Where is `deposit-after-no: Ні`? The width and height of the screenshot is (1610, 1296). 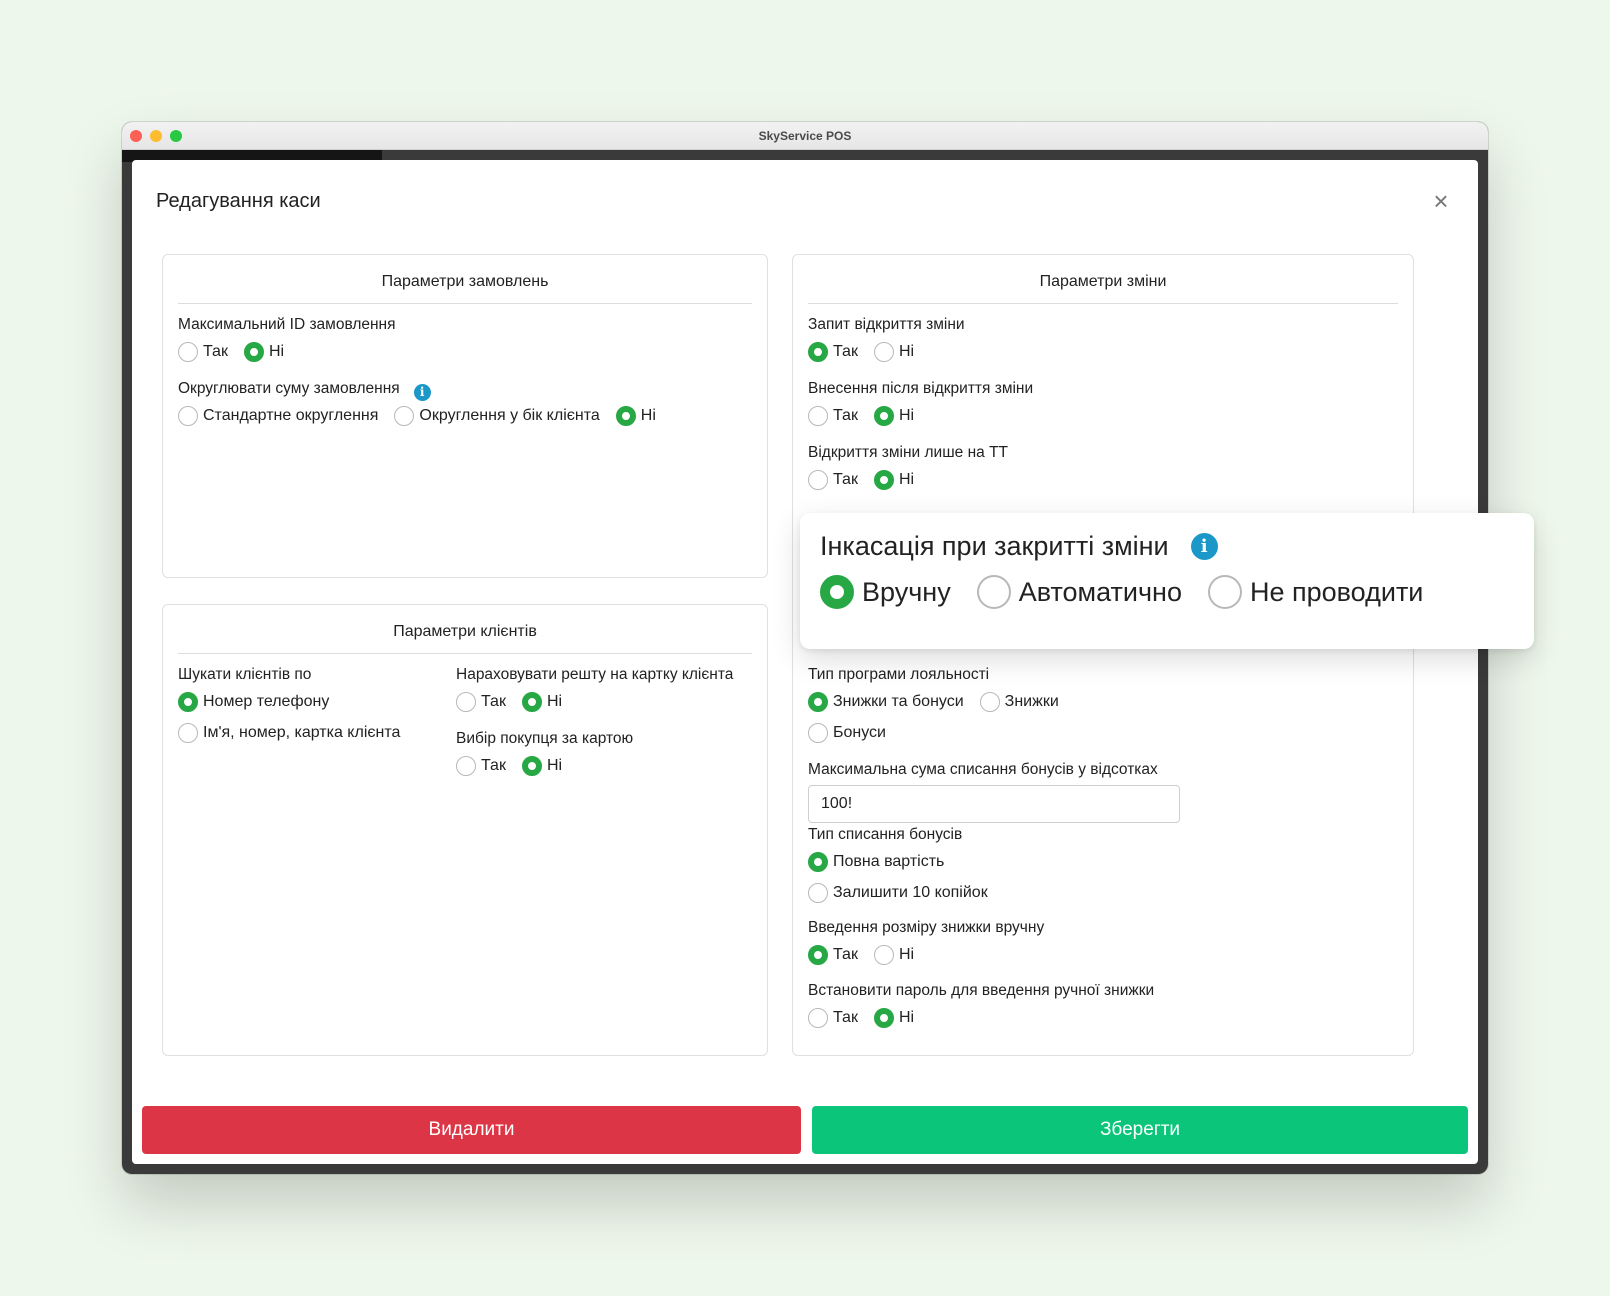 deposit-after-no: Ні is located at coordinates (893, 416).